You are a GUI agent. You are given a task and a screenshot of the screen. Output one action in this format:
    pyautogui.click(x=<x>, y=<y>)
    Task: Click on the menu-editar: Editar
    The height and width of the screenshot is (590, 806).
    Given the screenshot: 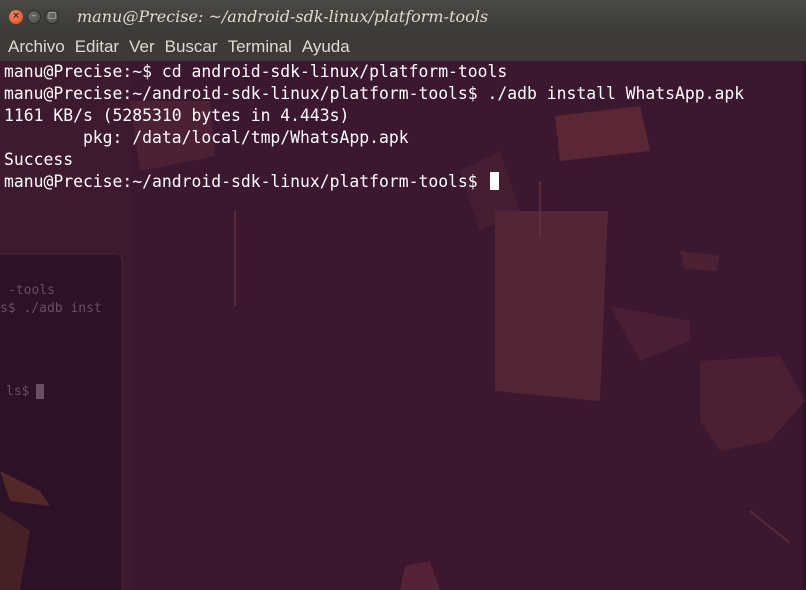 What is the action you would take?
    pyautogui.click(x=97, y=47)
    